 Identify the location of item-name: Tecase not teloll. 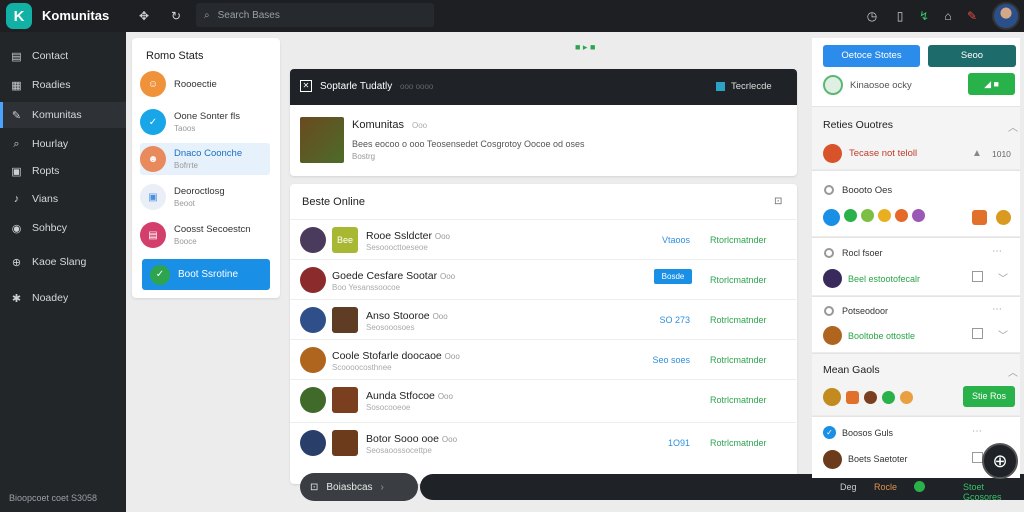
(883, 153).